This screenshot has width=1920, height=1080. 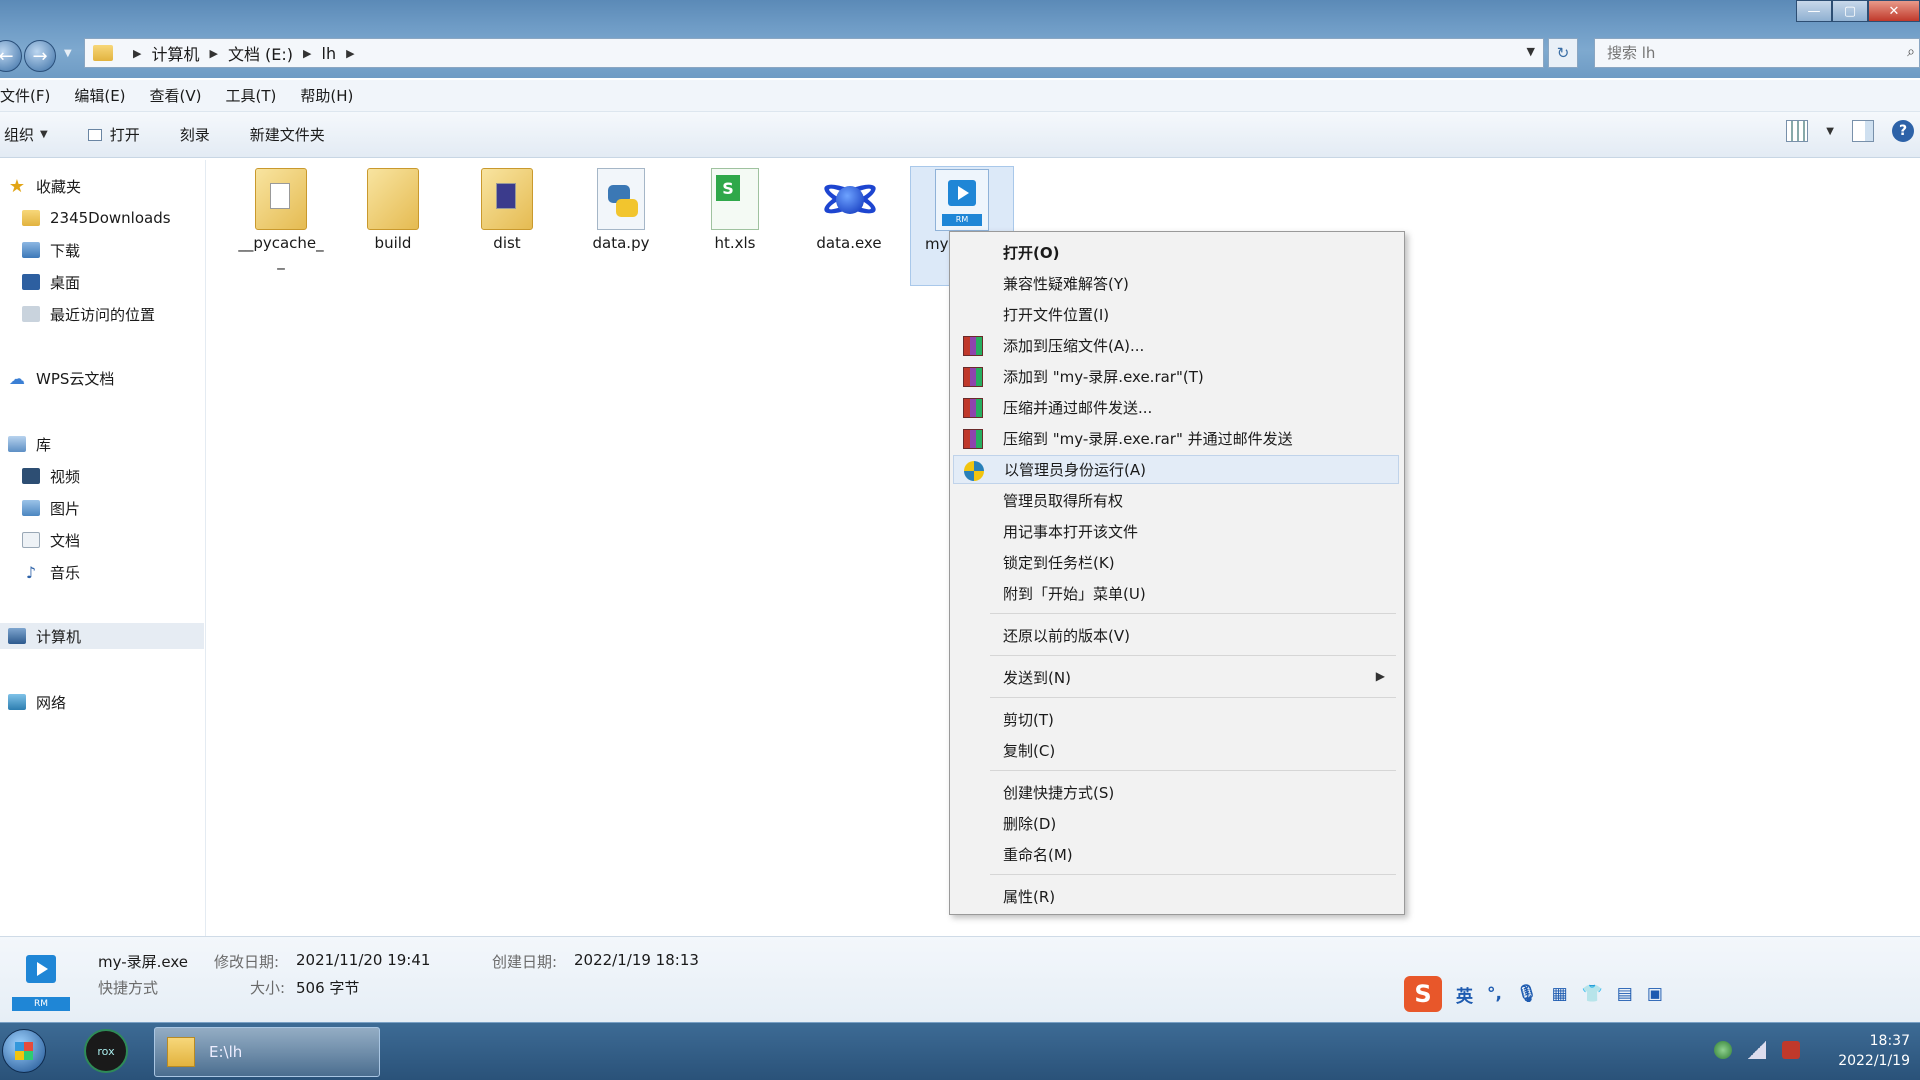 What do you see at coordinates (65, 540) in the screenshot?
I see `sidebar-item-label: 文档` at bounding box center [65, 540].